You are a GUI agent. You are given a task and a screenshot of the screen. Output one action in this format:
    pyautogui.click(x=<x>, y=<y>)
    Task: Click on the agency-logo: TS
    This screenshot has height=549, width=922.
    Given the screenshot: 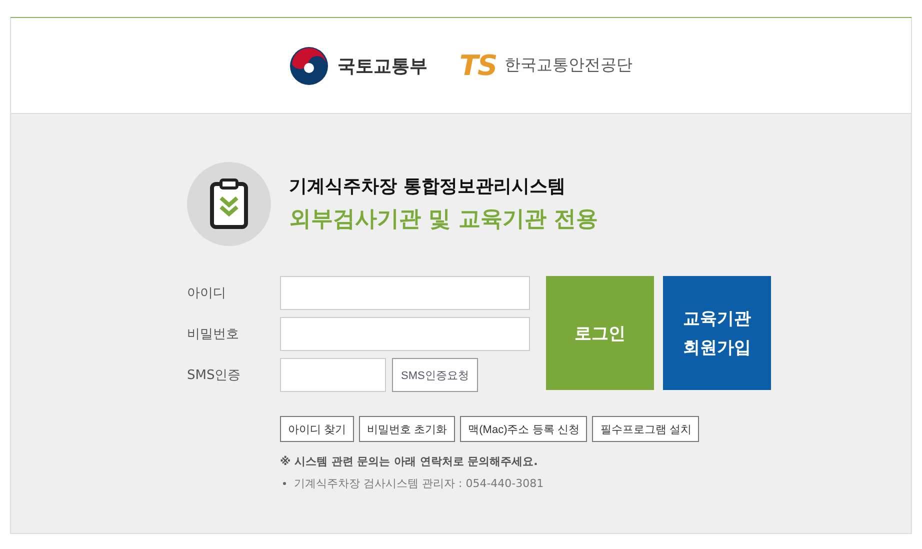 What is the action you would take?
    pyautogui.click(x=478, y=65)
    